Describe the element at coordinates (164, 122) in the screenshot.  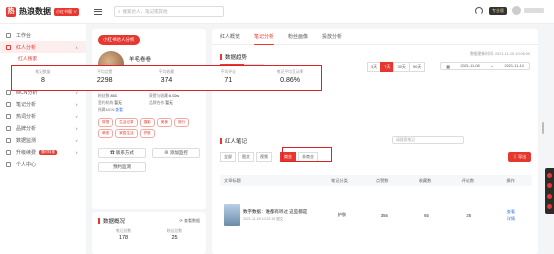
I see `tag: 美食` at that location.